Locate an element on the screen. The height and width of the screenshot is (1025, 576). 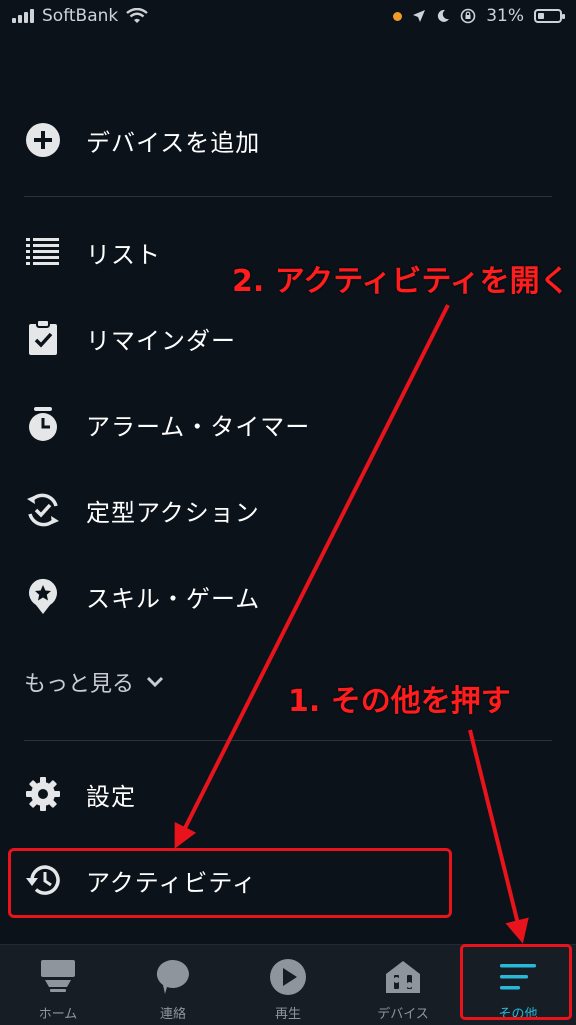
privacy-indicator-icon is located at coordinates (398, 16).